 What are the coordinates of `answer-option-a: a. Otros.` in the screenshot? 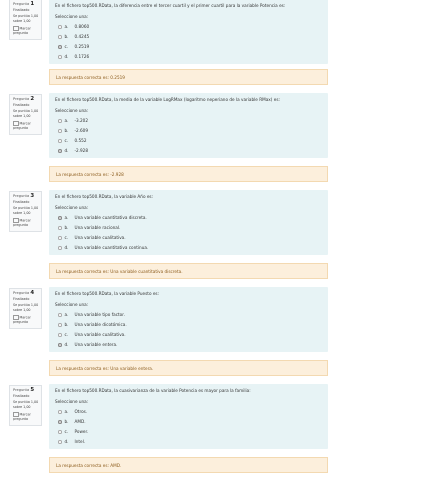 It's located at (188, 412).